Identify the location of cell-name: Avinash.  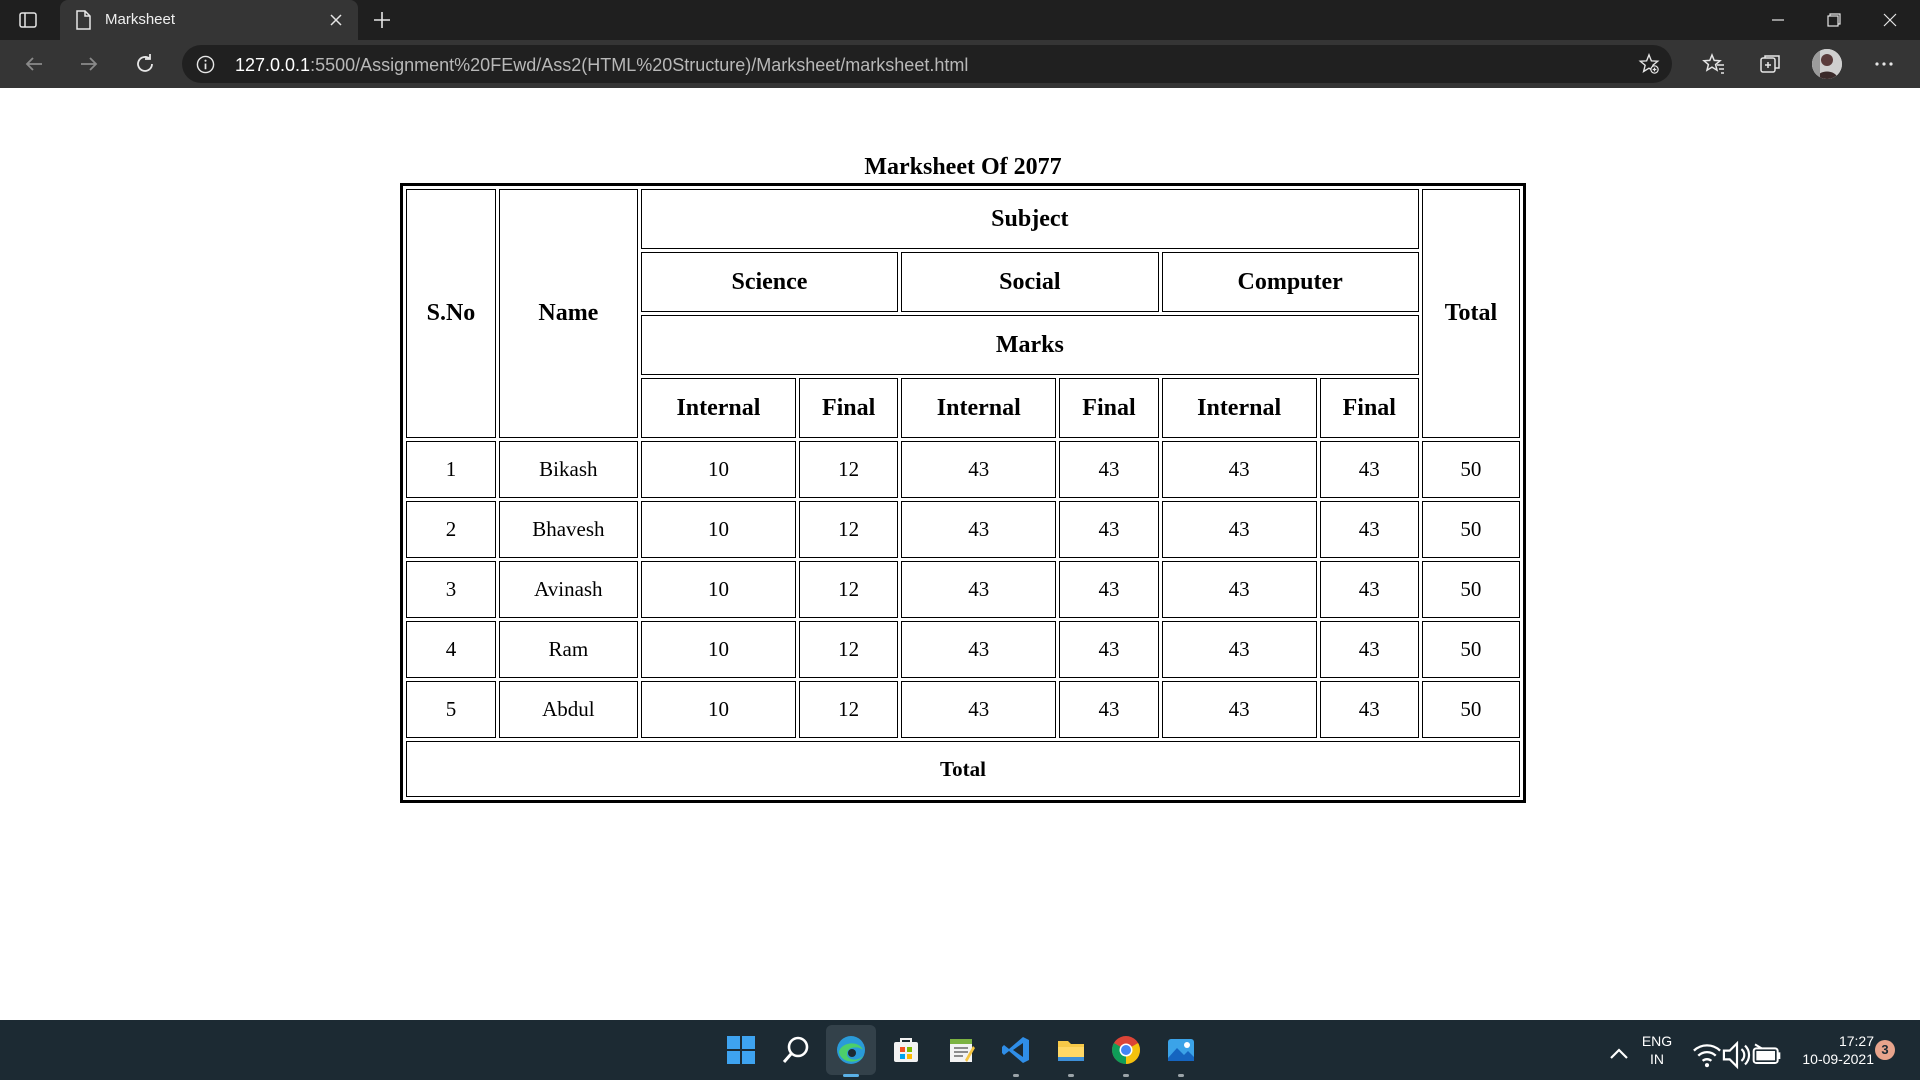
(568, 589).